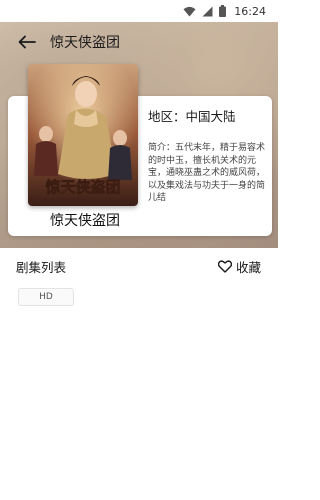 The width and height of the screenshot is (320, 500). I want to click on episode-button-hd: HD, so click(46, 297).